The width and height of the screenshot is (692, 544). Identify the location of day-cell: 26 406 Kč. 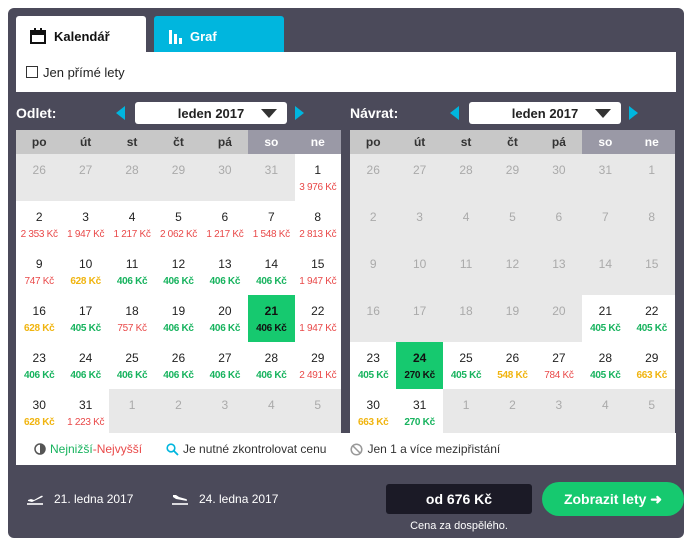
(178, 365).